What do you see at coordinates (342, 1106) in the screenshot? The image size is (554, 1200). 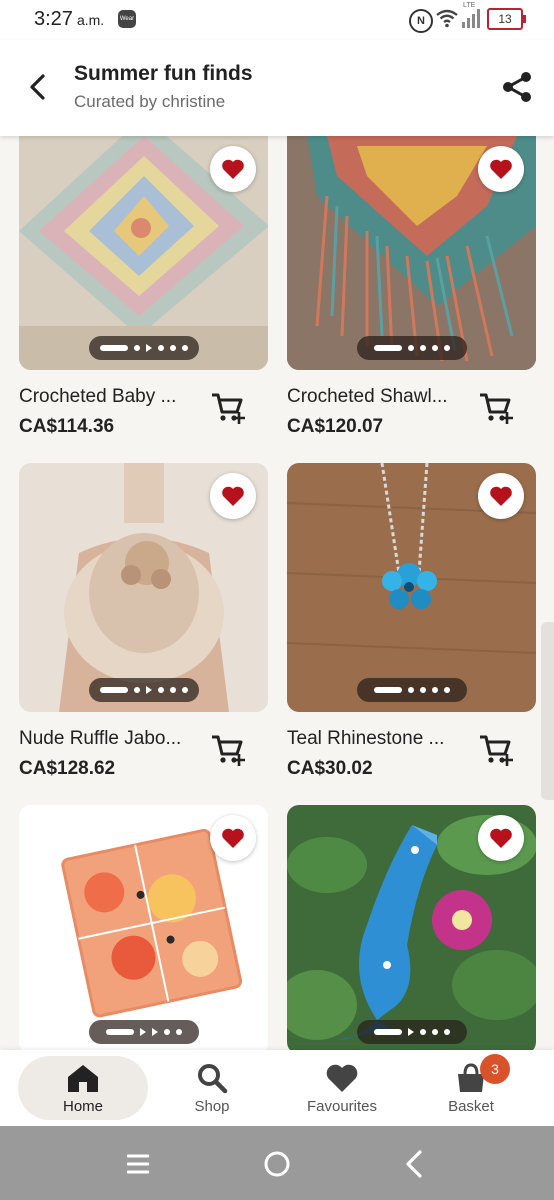 I see `nav-favourites-label: Favourites` at bounding box center [342, 1106].